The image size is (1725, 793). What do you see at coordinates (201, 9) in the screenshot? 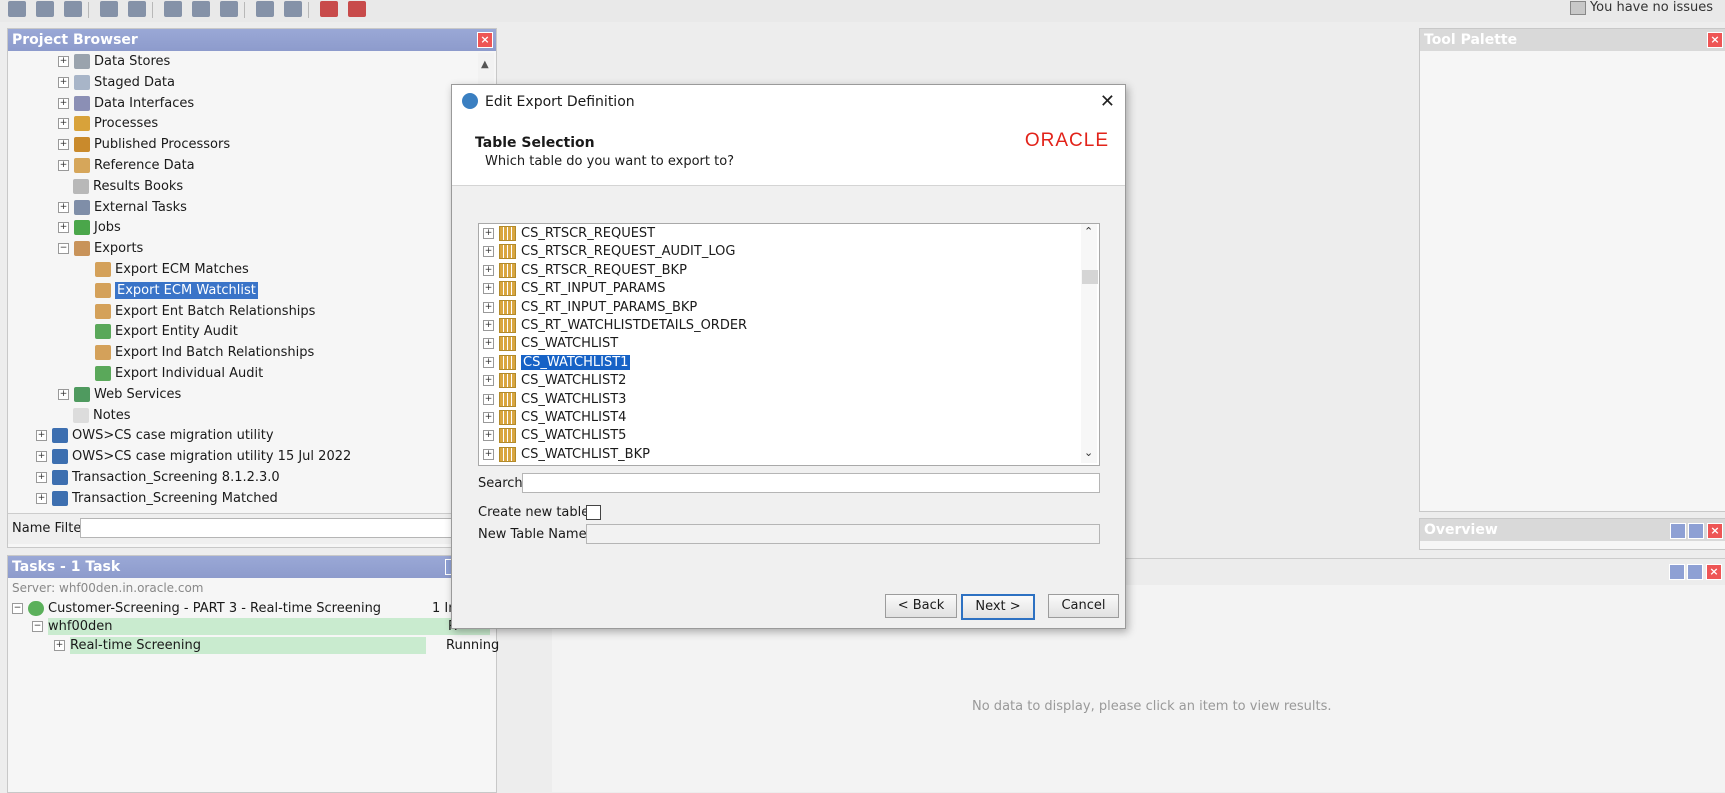
I see `copy-icon` at bounding box center [201, 9].